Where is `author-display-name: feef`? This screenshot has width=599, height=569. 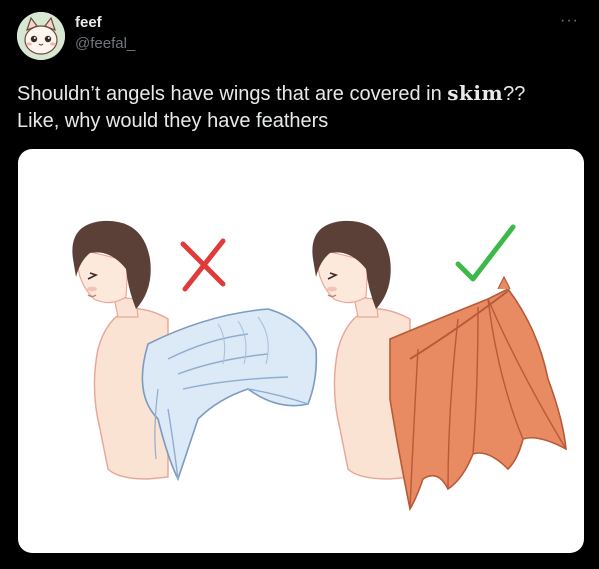 author-display-name: feef is located at coordinates (88, 22).